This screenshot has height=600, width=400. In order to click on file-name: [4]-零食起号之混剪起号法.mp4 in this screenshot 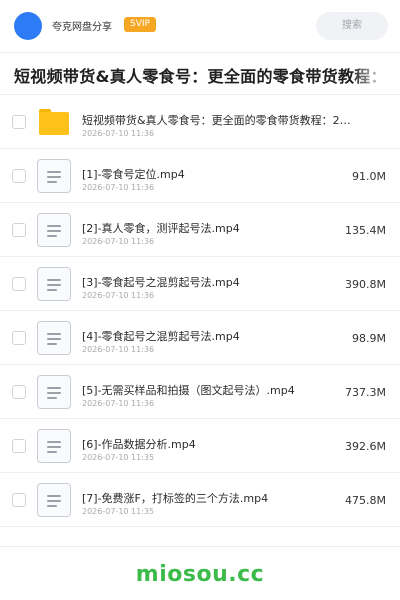, I will do `click(161, 336)`.